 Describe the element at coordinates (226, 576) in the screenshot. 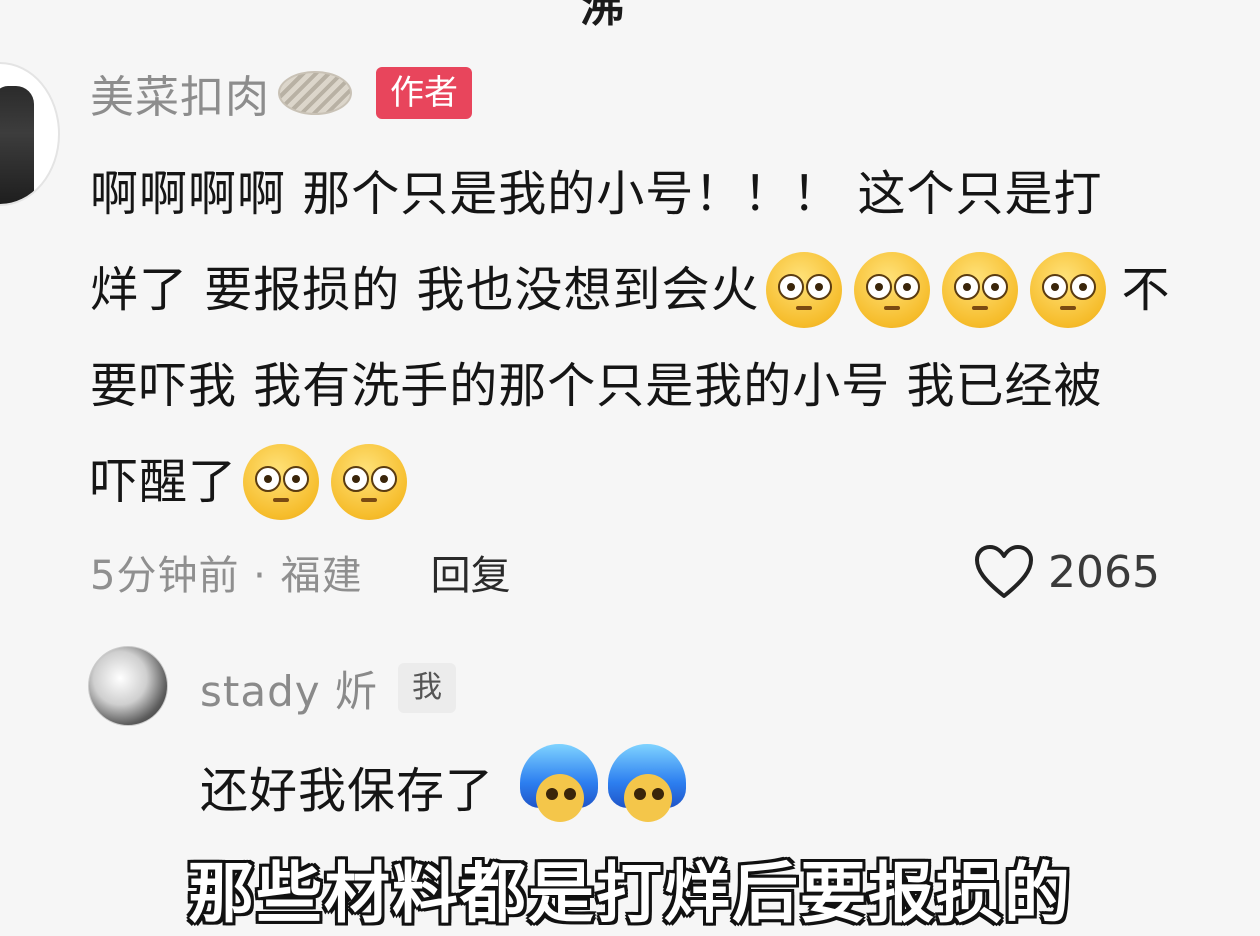

I see `comment-time-location: 5分钟前 · 福建` at that location.